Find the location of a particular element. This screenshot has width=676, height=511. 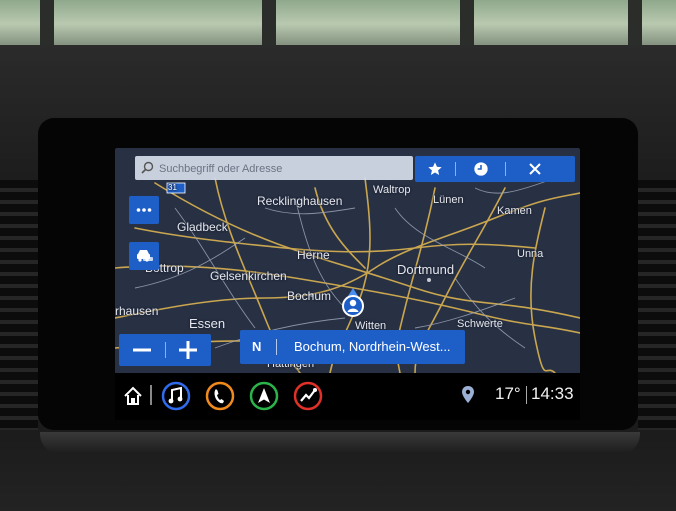

map-toolbar is located at coordinates (495, 169).